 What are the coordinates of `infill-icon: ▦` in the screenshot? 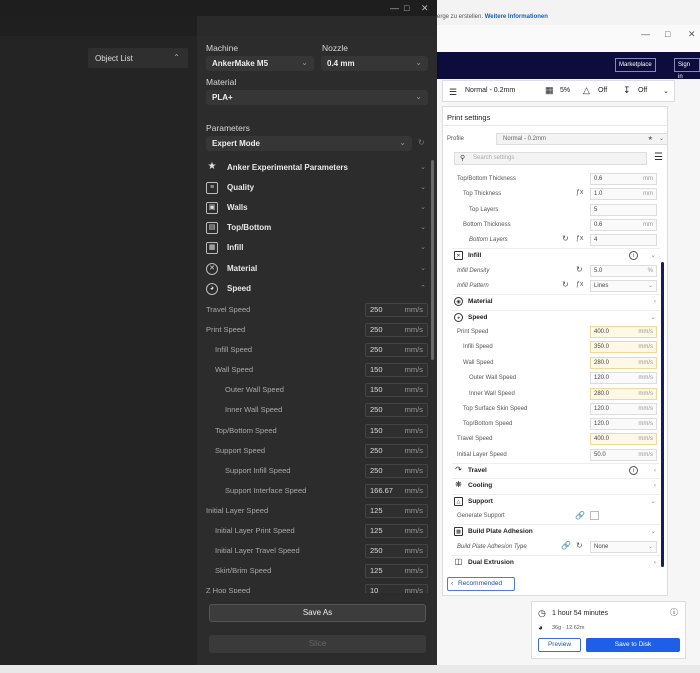 It's located at (549, 90).